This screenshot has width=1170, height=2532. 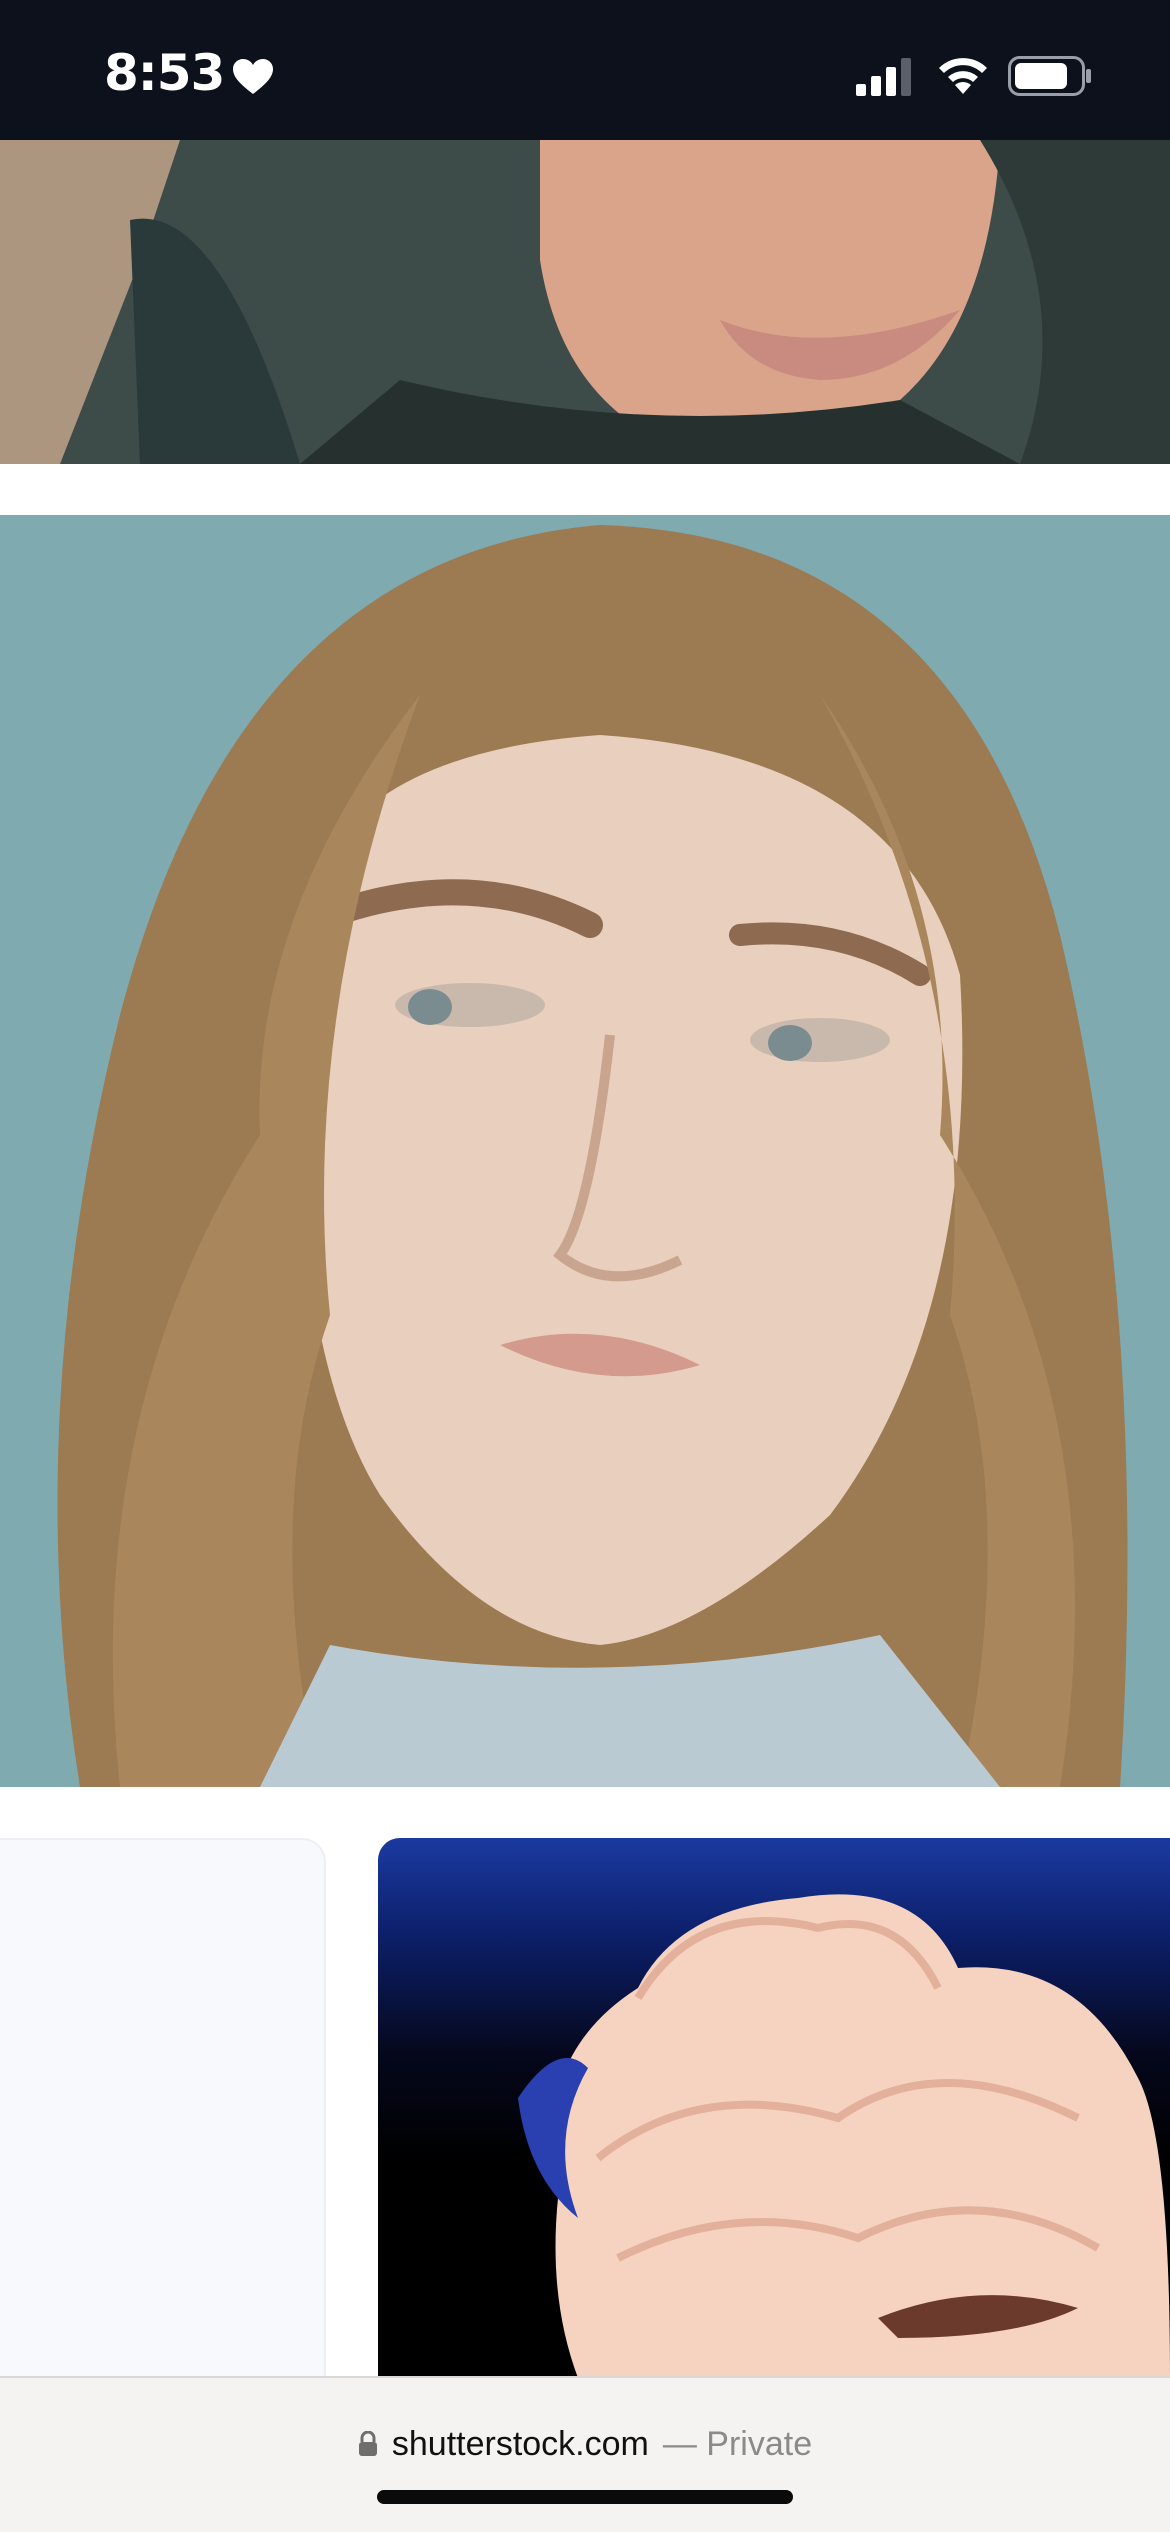 I want to click on portrait-photo-partial-art, so click(x=585, y=302).